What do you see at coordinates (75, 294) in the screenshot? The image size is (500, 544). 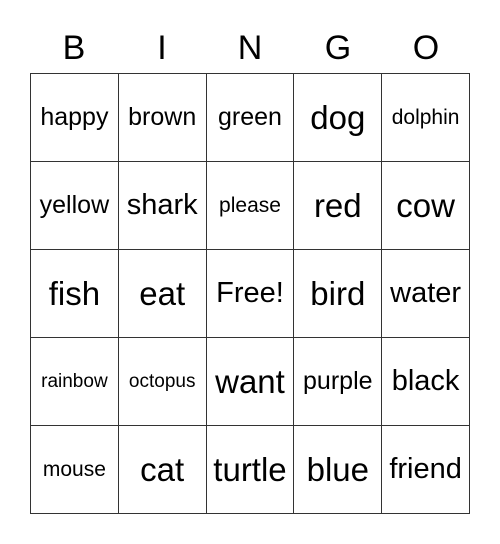 I see `bingo-cell: fish` at bounding box center [75, 294].